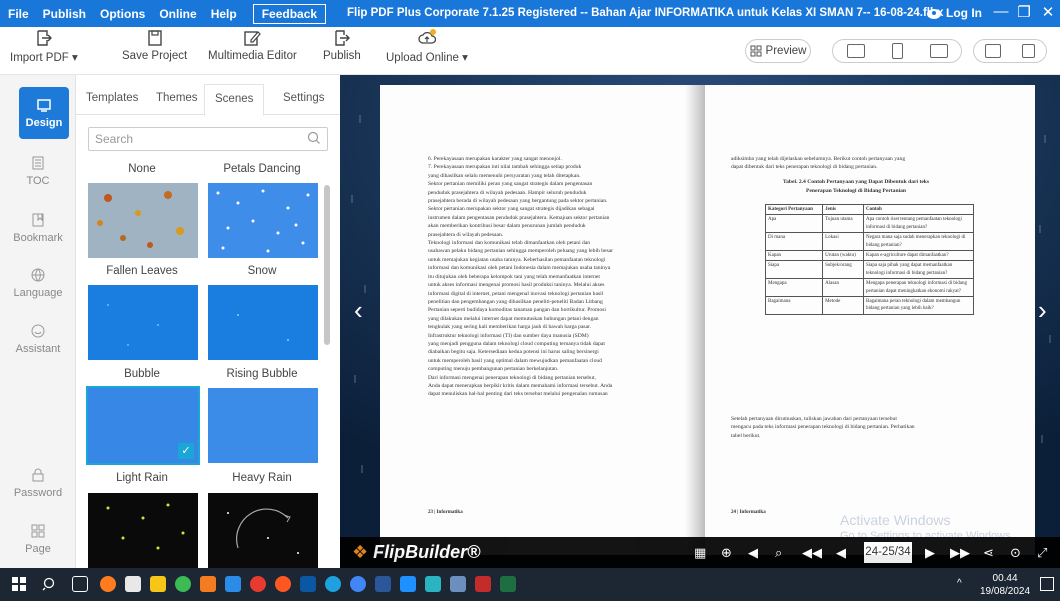  I want to click on notification-icon, so click(1047, 584).